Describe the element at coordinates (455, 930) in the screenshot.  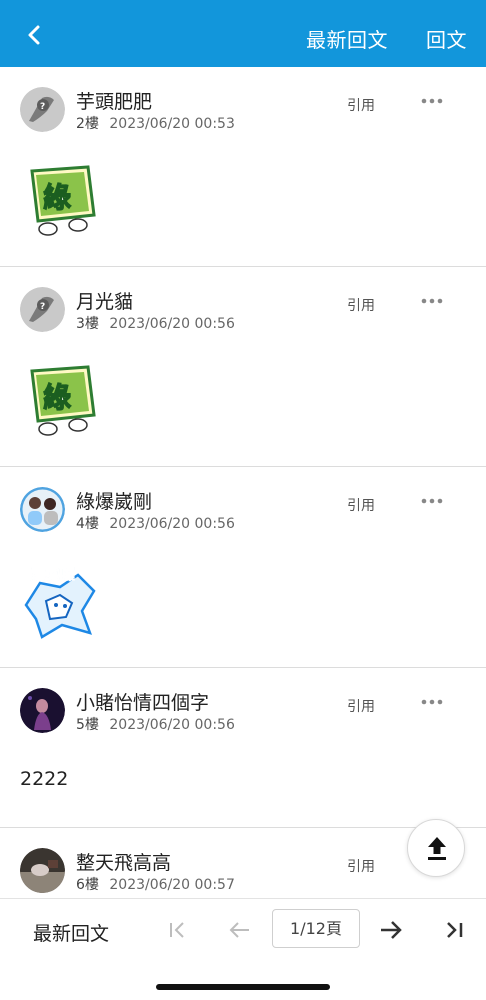
I see `last-page-icon` at that location.